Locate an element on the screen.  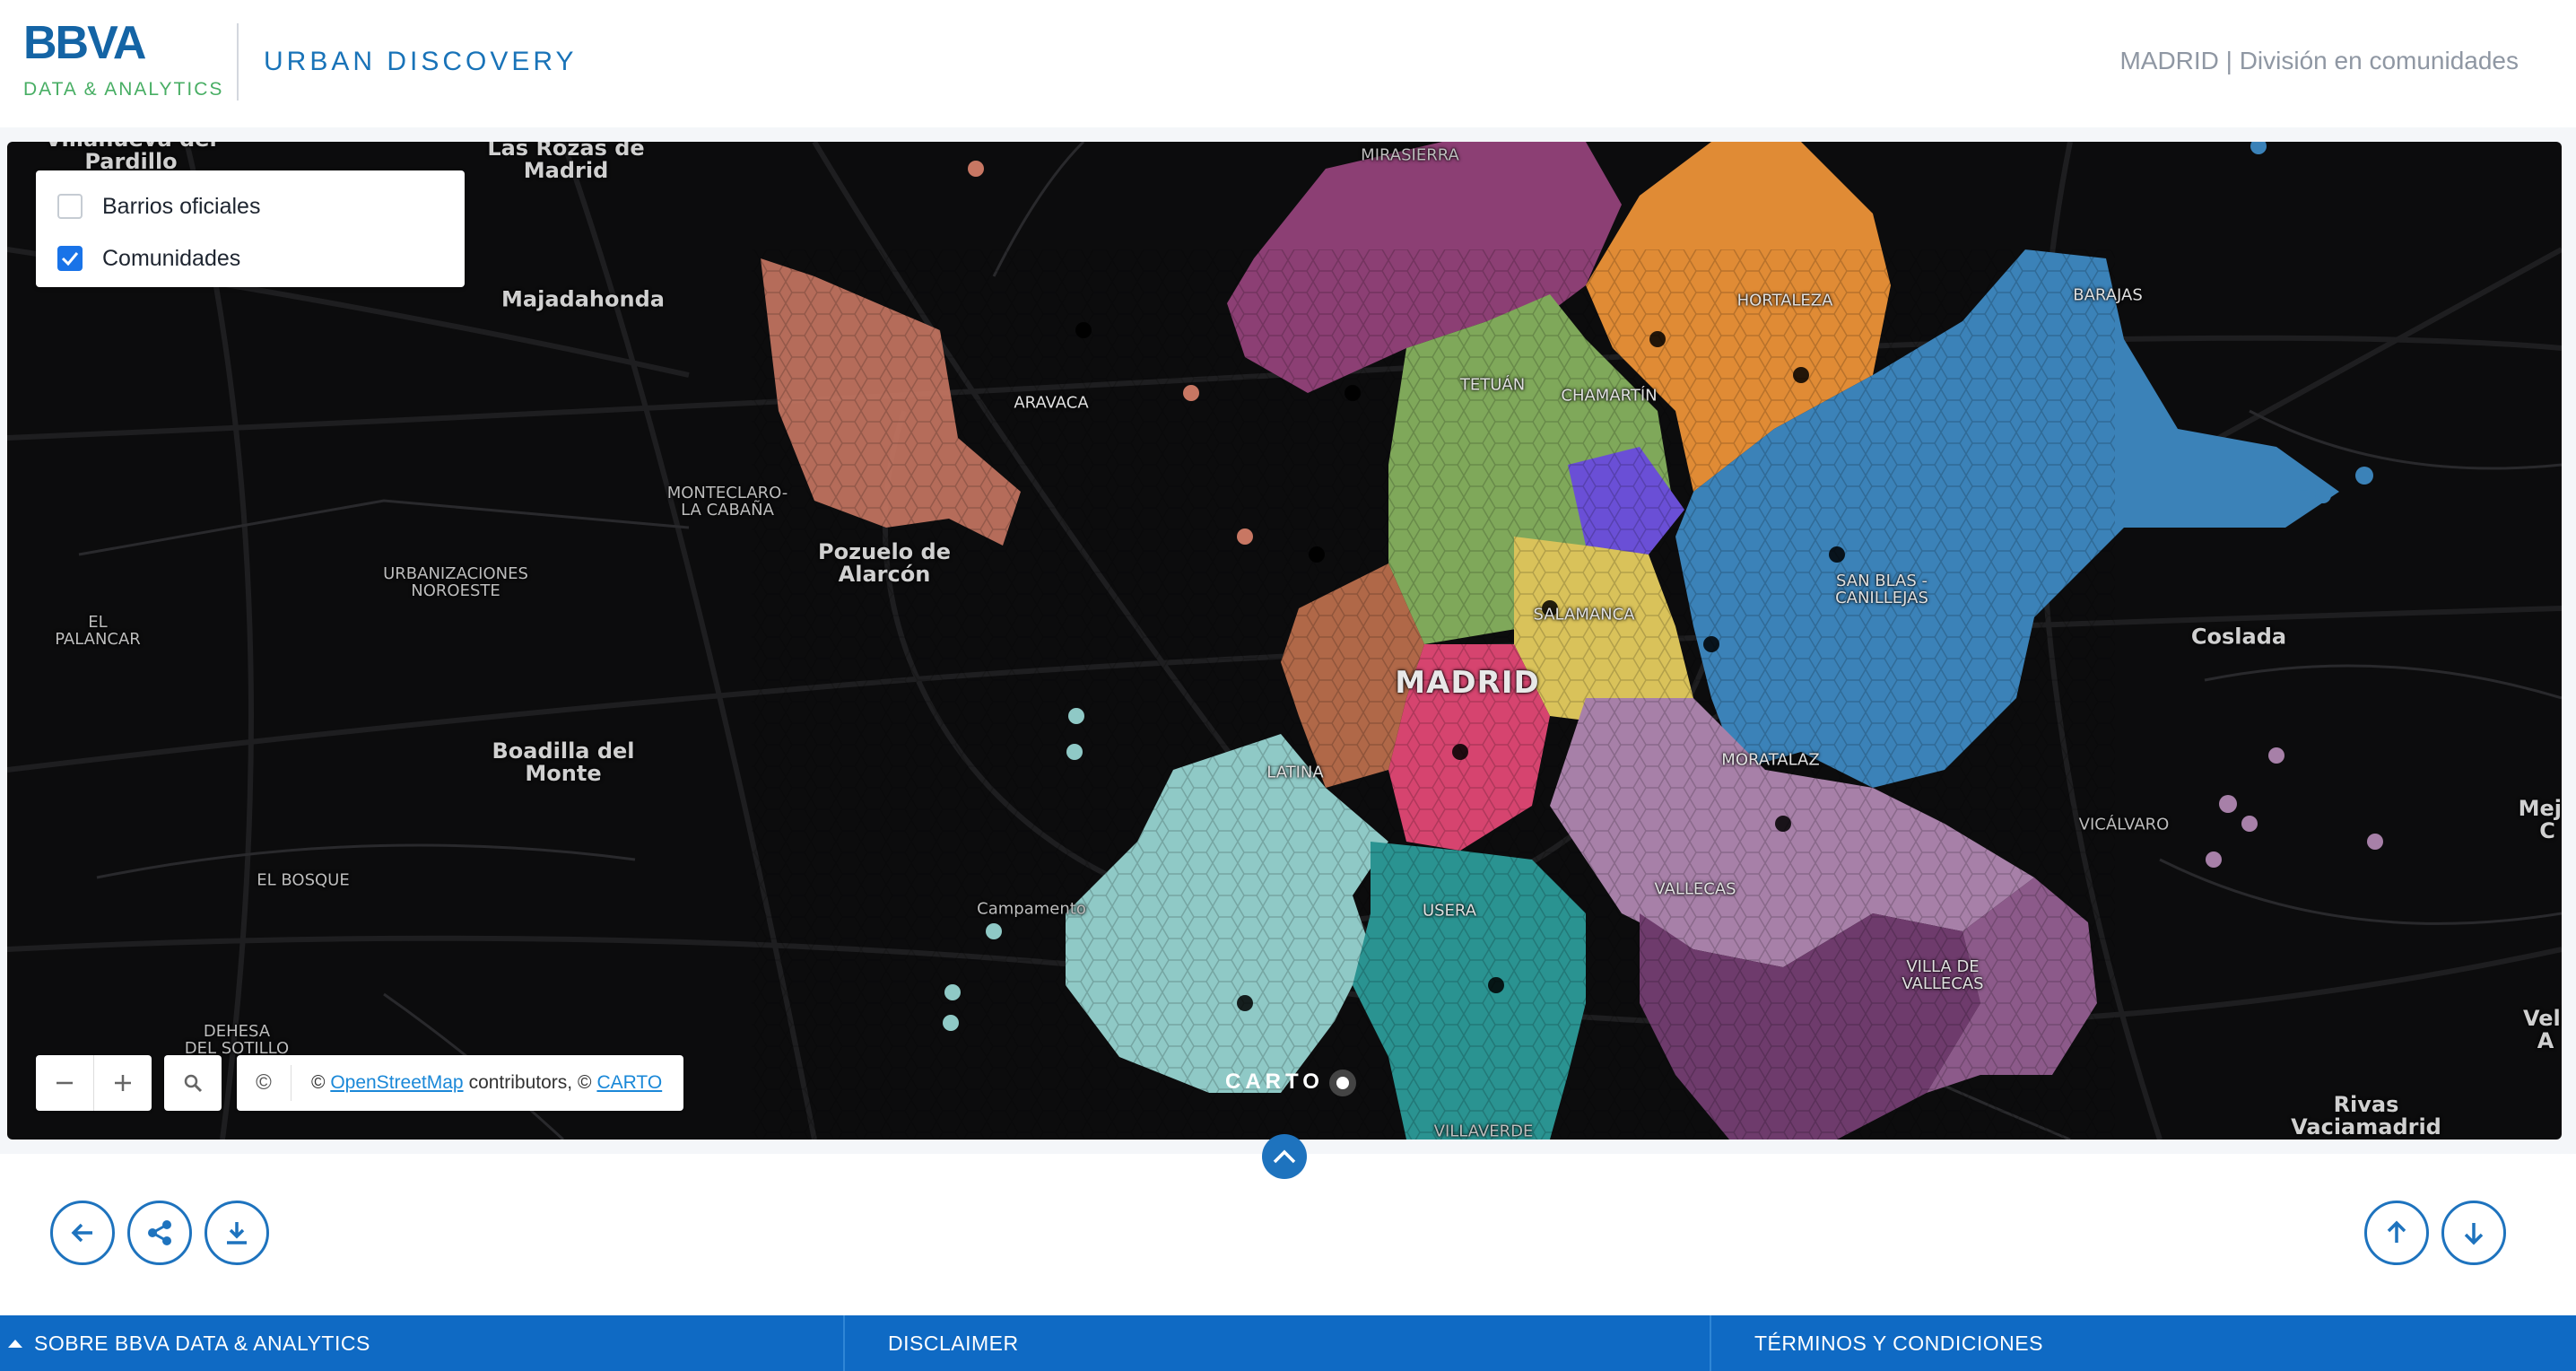
share-button is located at coordinates (159, 1233).